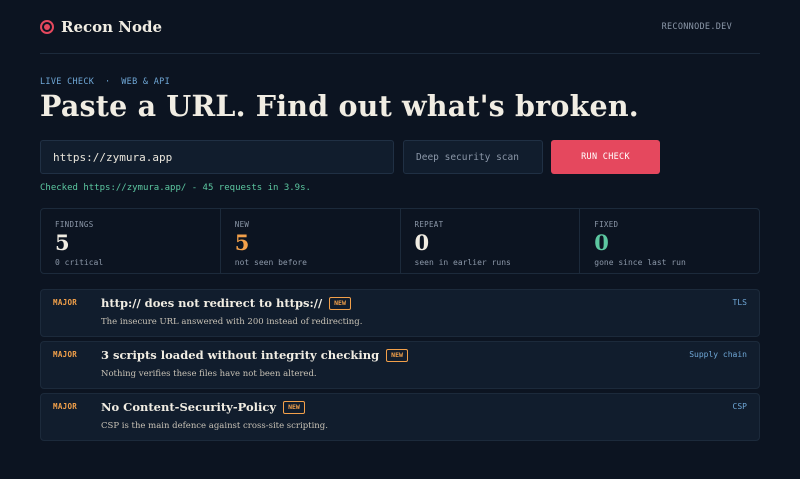  Describe the element at coordinates (606, 224) in the screenshot. I see `stat-label: FIXED` at that location.